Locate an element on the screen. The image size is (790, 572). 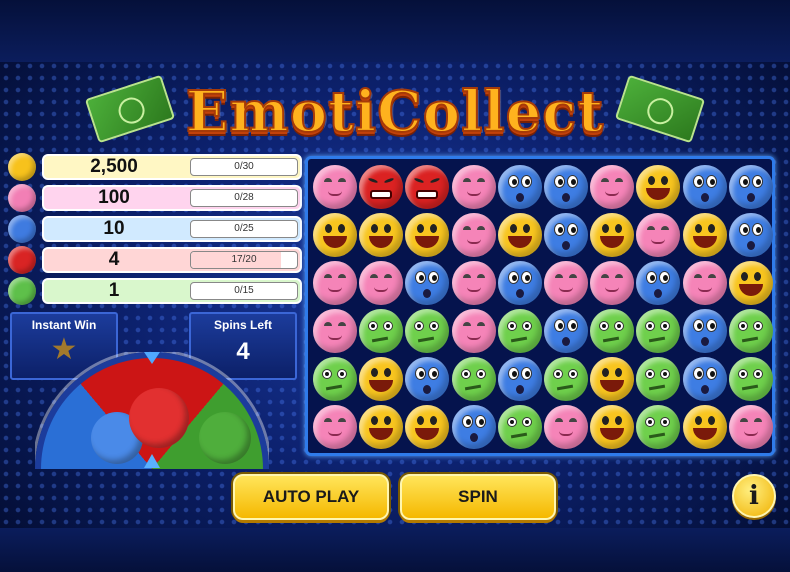
spin-button: SPIN is located at coordinates (478, 497).